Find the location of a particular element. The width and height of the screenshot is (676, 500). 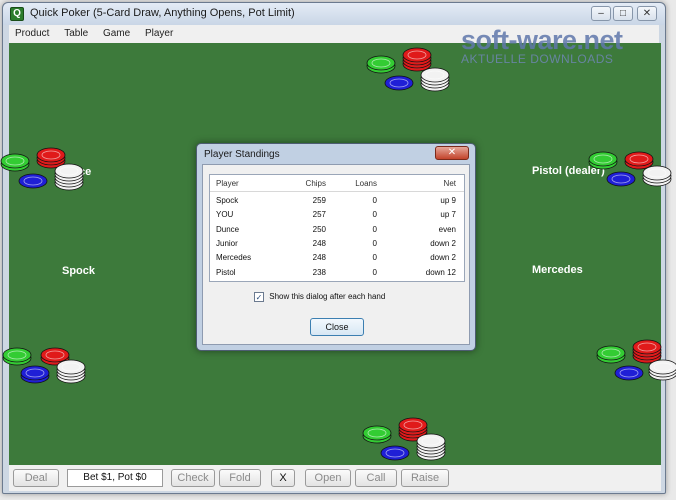

cell-player: Dunce is located at coordinates (228, 229).